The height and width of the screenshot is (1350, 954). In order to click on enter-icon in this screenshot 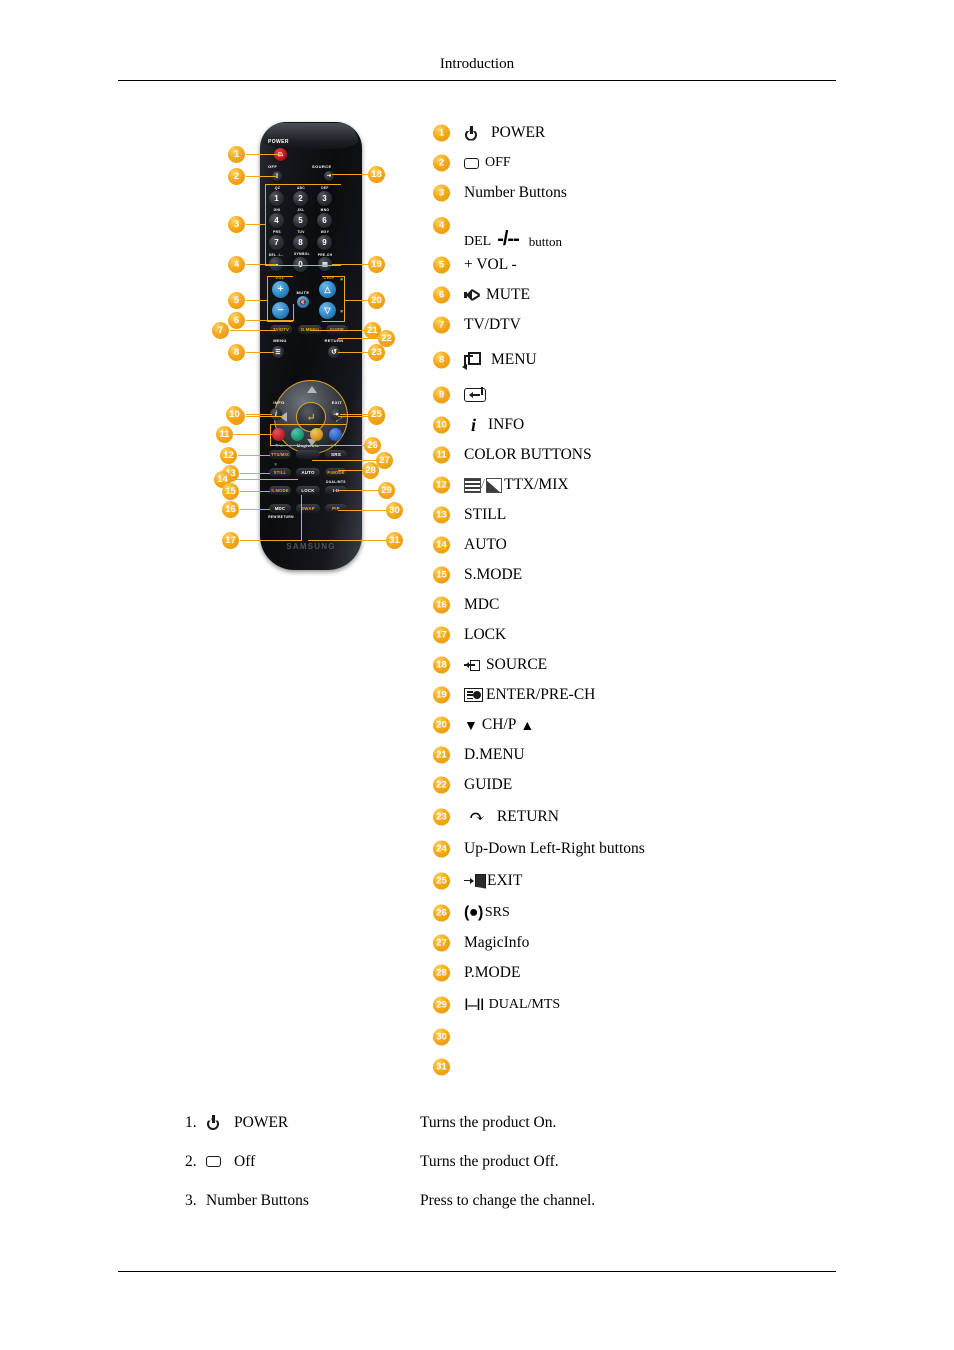, I will do `click(475, 394)`.